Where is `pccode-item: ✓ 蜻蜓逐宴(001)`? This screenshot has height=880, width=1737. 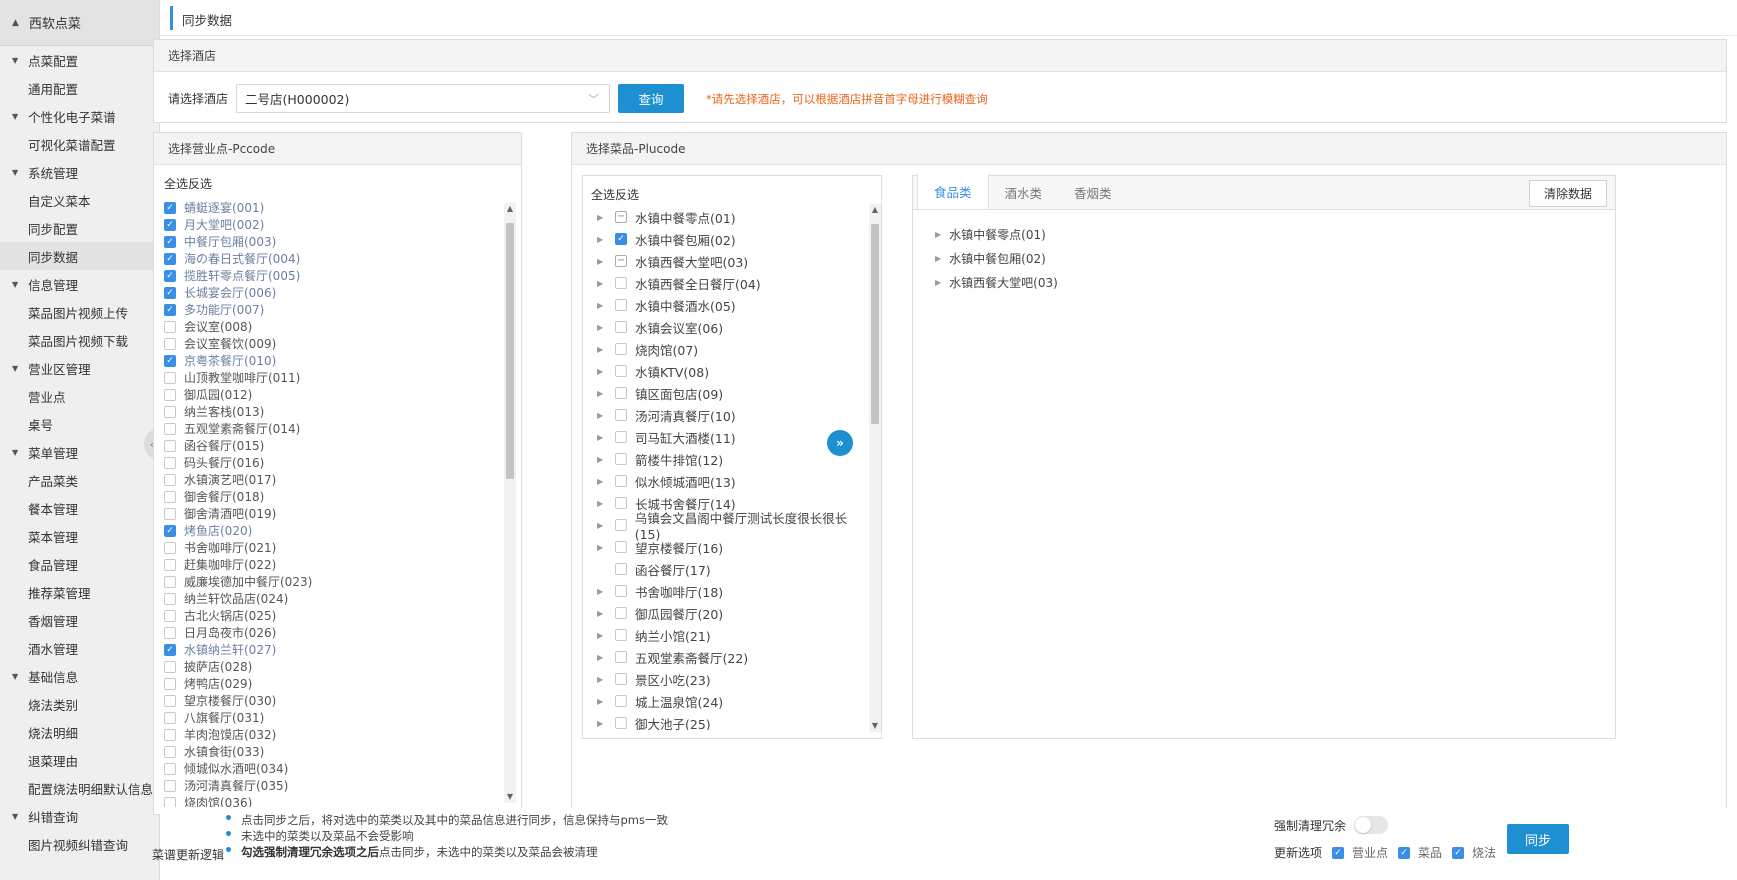
pccode-item: ✓ 蜻蜓逐宴(001) is located at coordinates (329, 207).